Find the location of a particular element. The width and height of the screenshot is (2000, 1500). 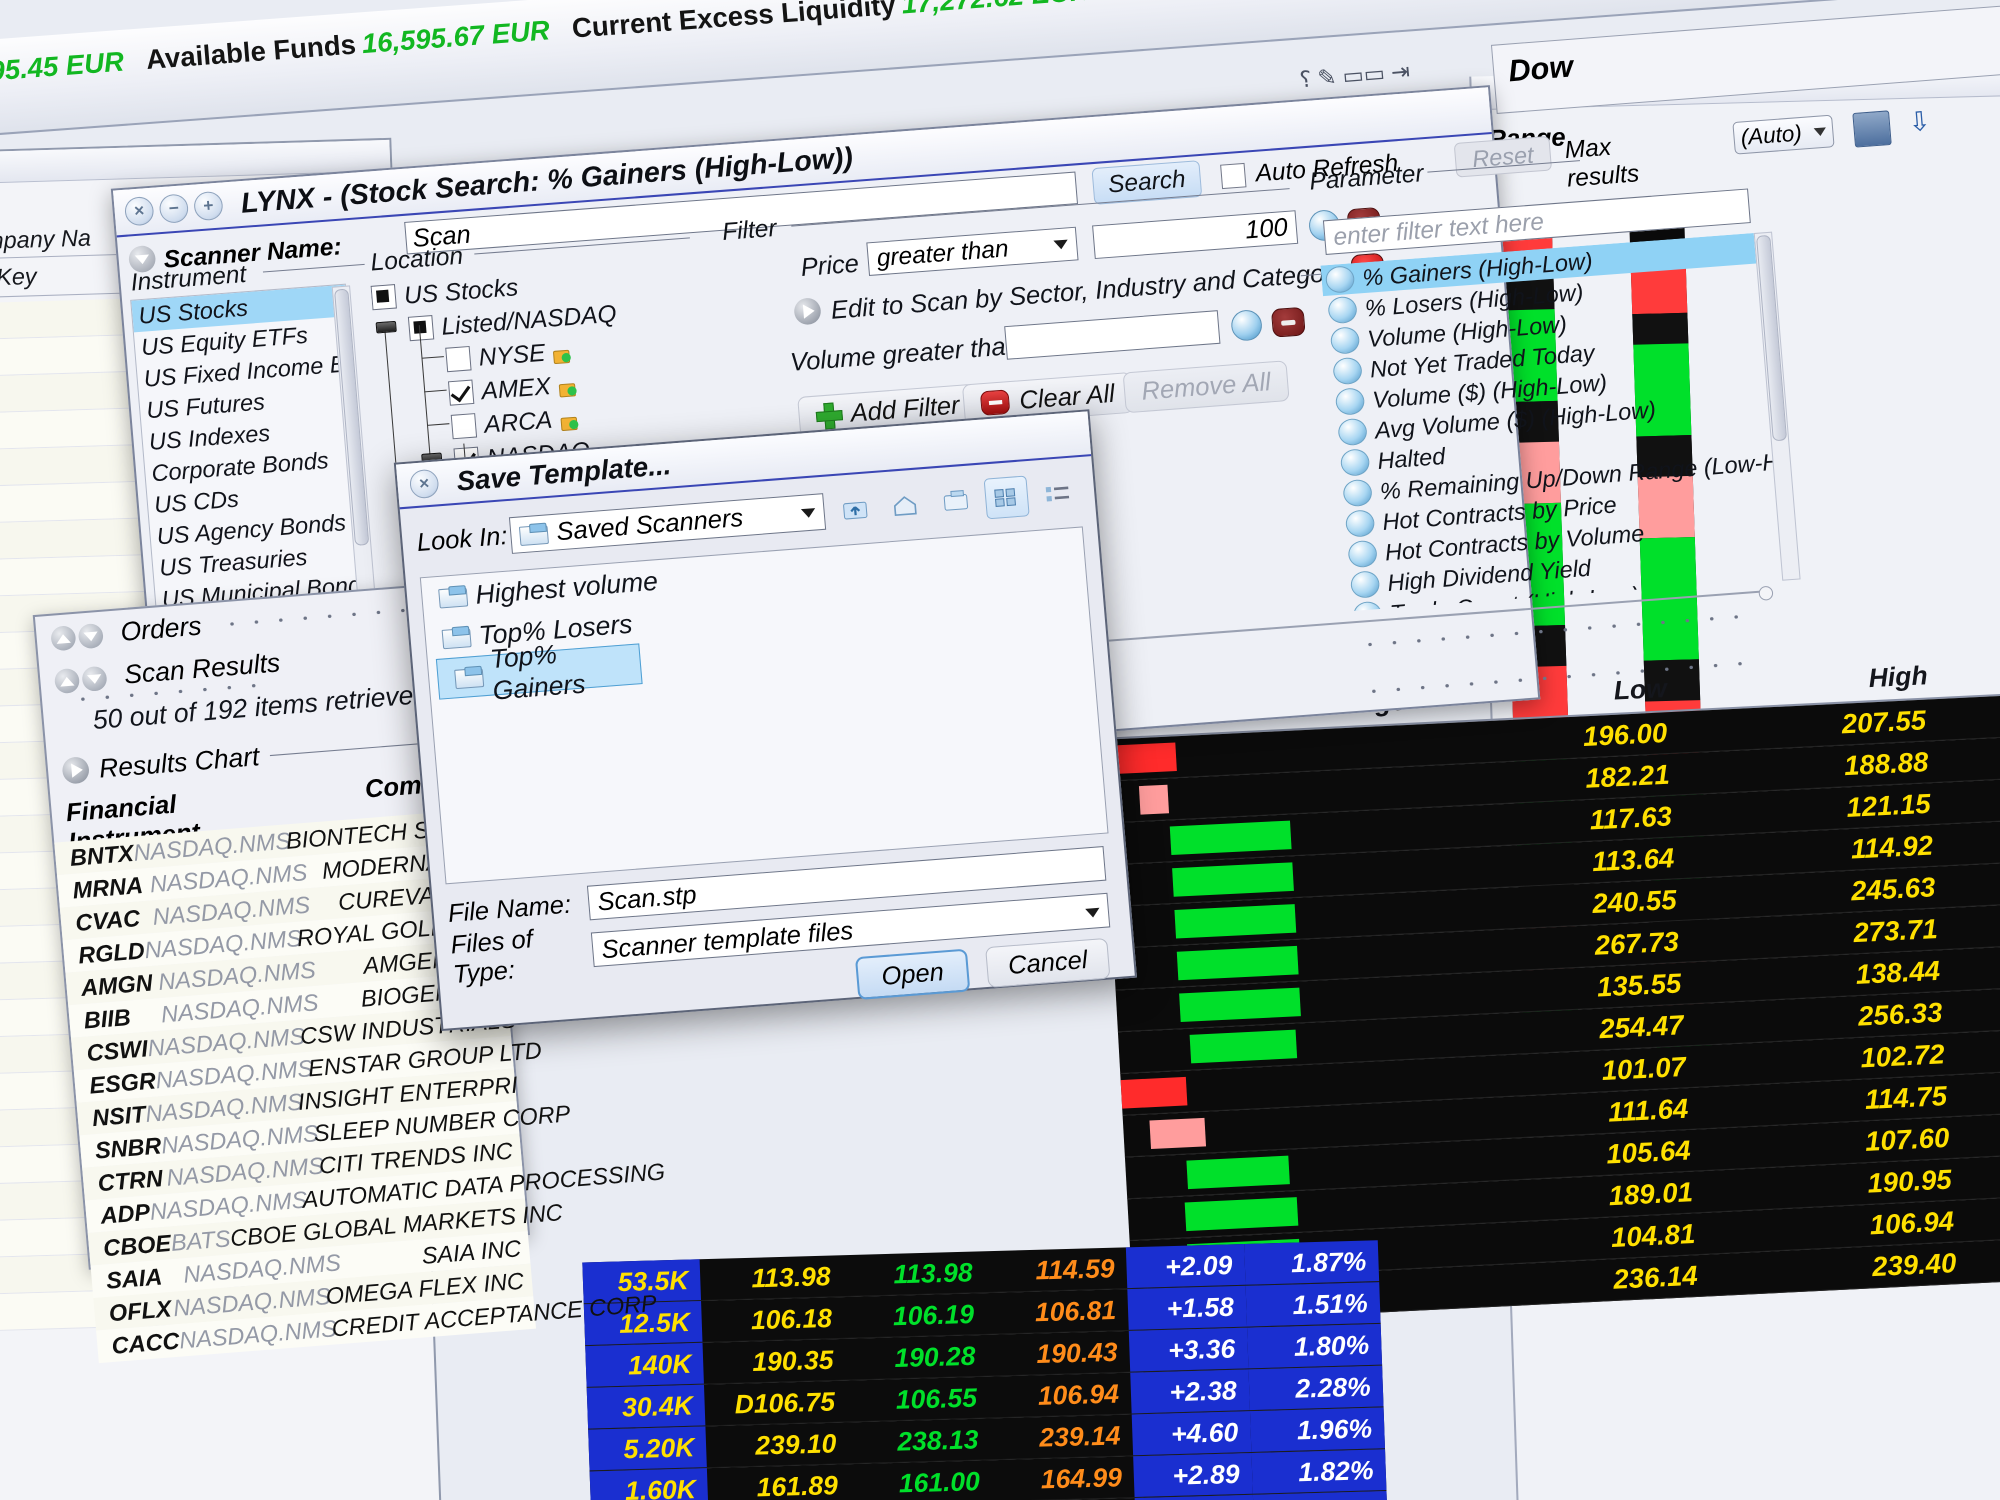

cell-bid: 190.28 is located at coordinates (935, 1357).